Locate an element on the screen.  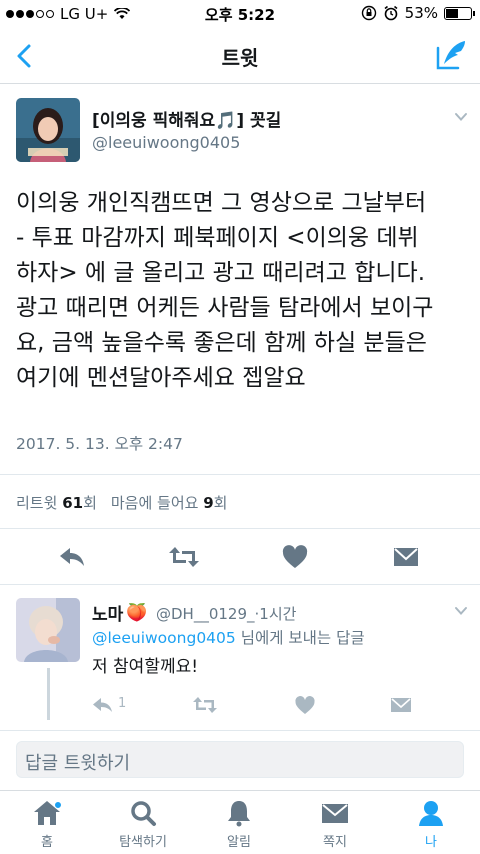
tab-label: 쪽지 is located at coordinates (335, 842).